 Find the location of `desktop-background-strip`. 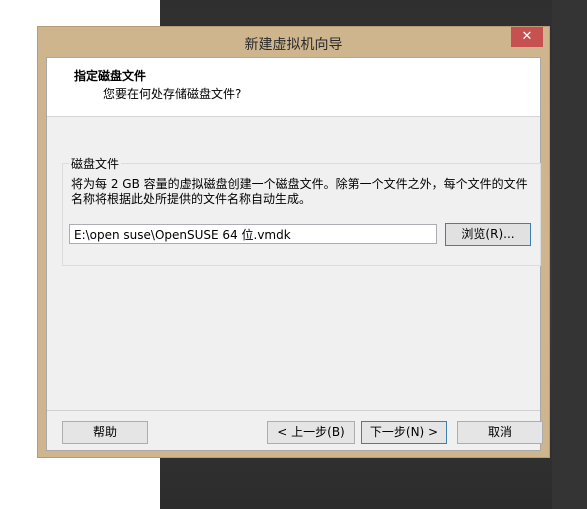

desktop-background-strip is located at coordinates (569, 254).